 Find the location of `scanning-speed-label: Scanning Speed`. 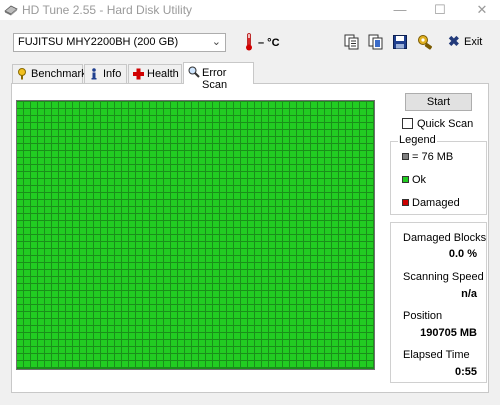

scanning-speed-label: Scanning Speed is located at coordinates (443, 277).